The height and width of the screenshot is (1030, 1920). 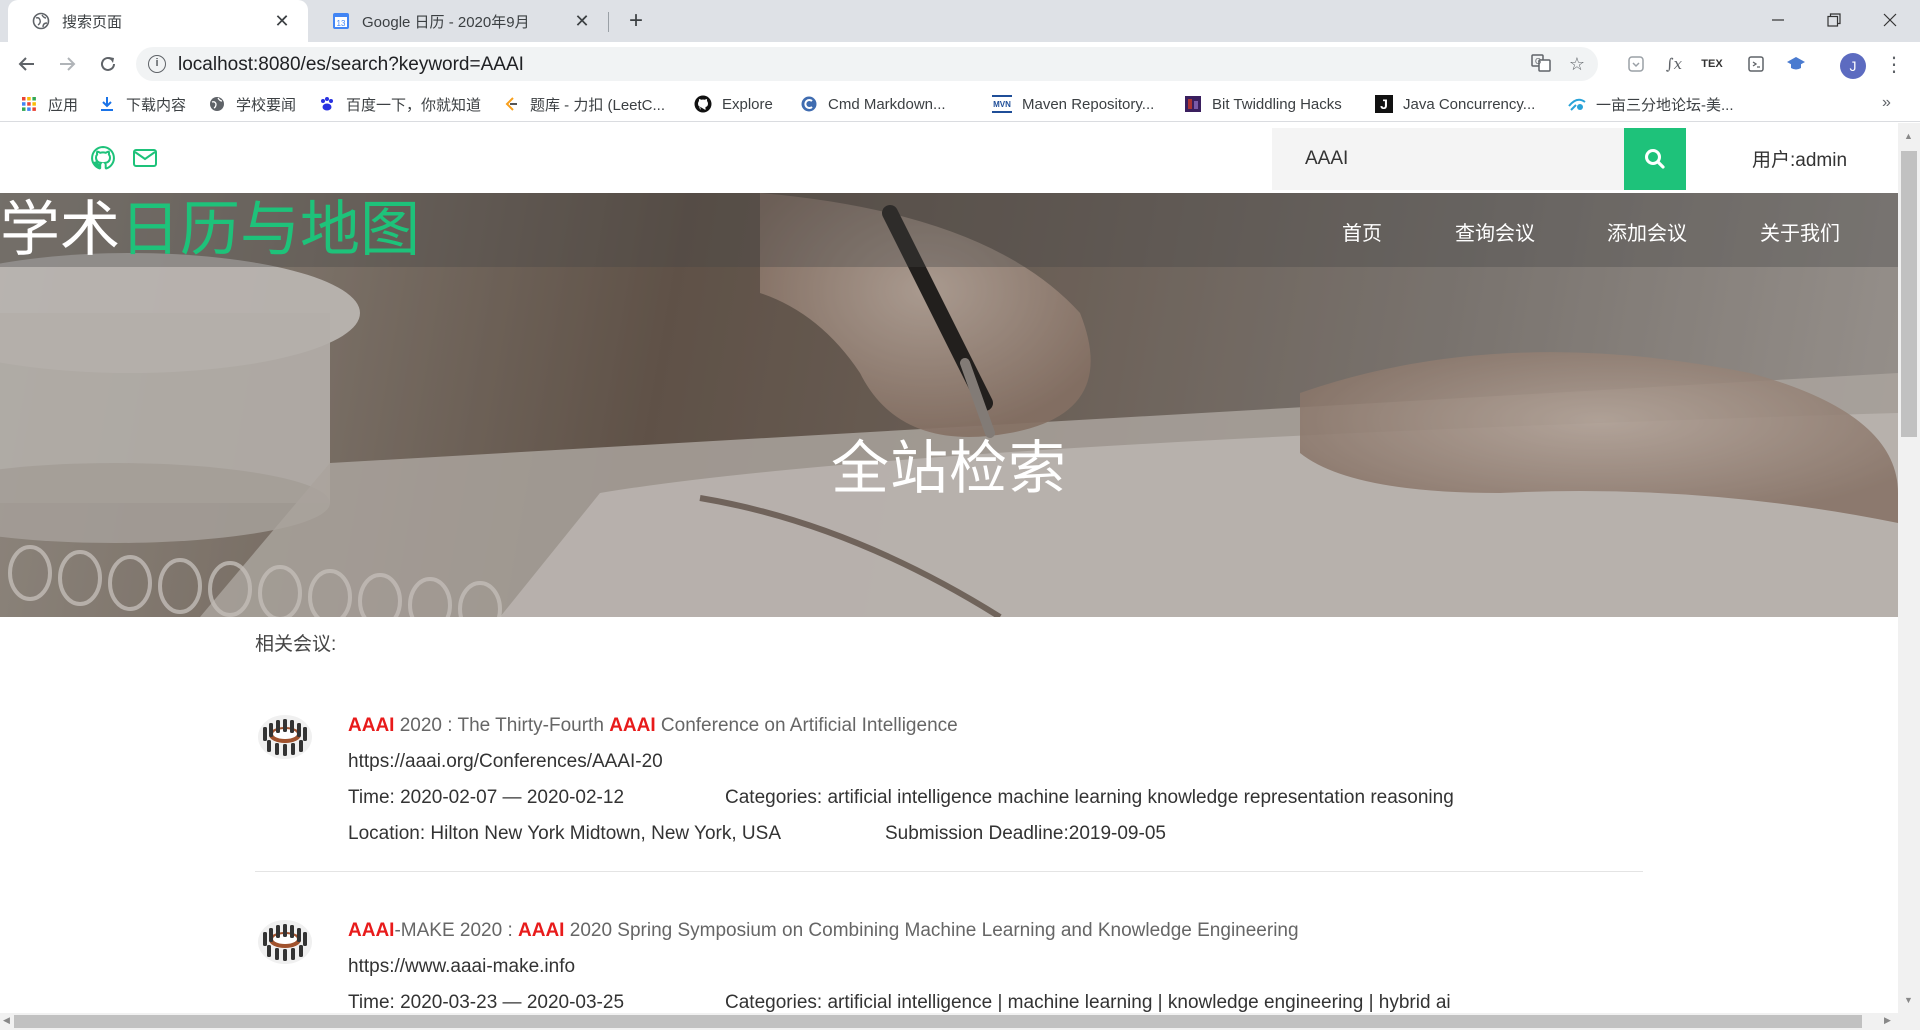 What do you see at coordinates (142, 104) in the screenshot?
I see `bookmark-downloads: 下载内容` at bounding box center [142, 104].